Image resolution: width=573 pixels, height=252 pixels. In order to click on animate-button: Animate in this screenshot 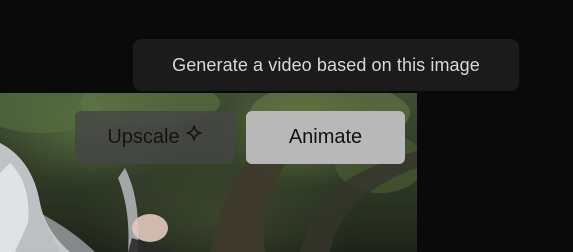, I will do `click(325, 137)`.